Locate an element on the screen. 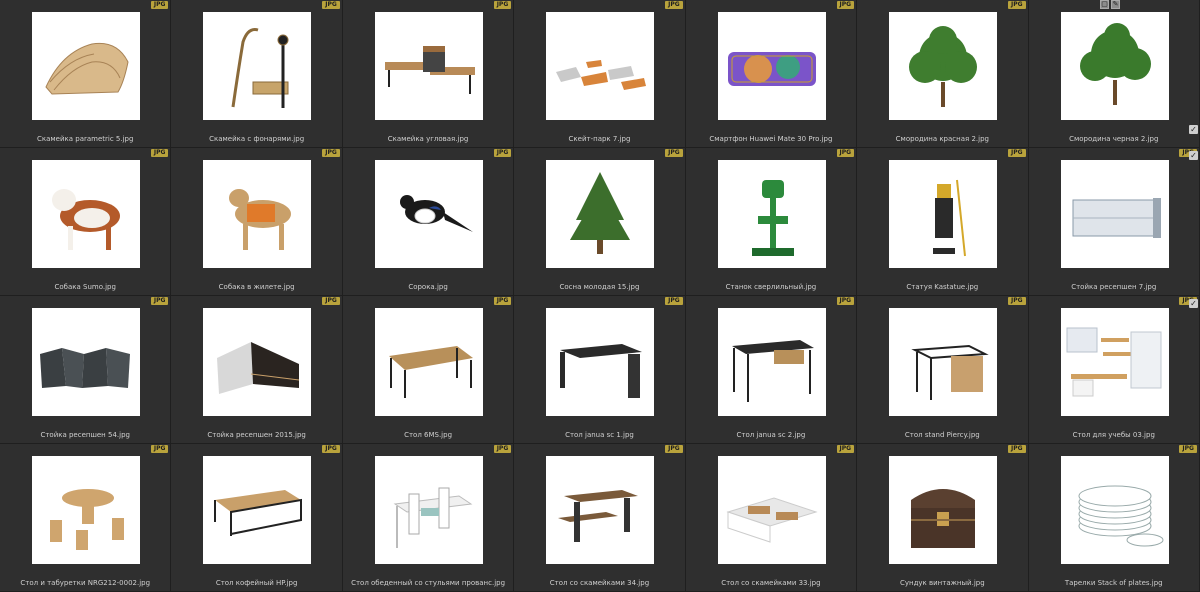  thumbnail-cell: JPG Стол 6MS.jpg is located at coordinates (428, 370).